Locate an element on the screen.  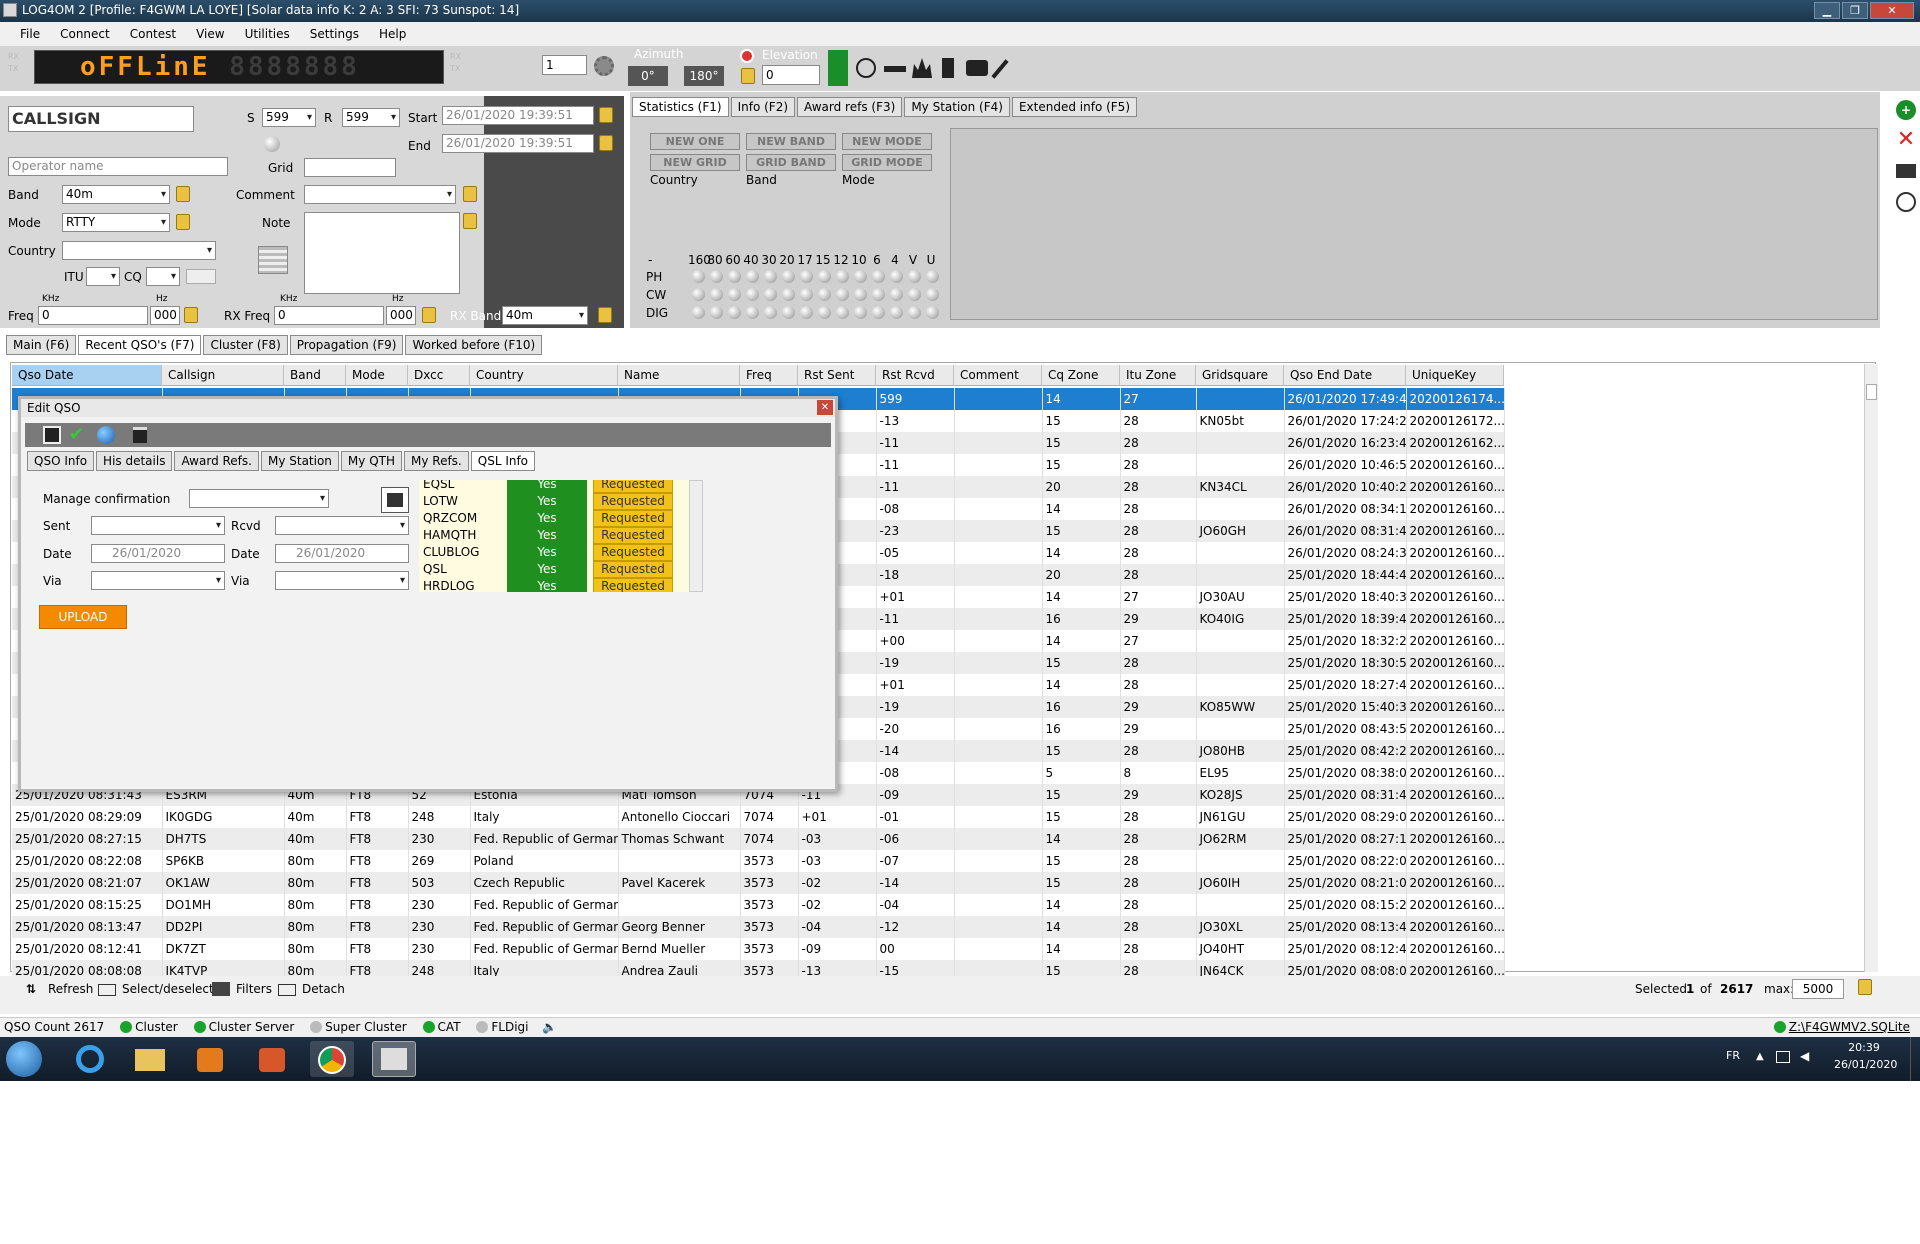
max-input: 5000 is located at coordinates (1818, 989).